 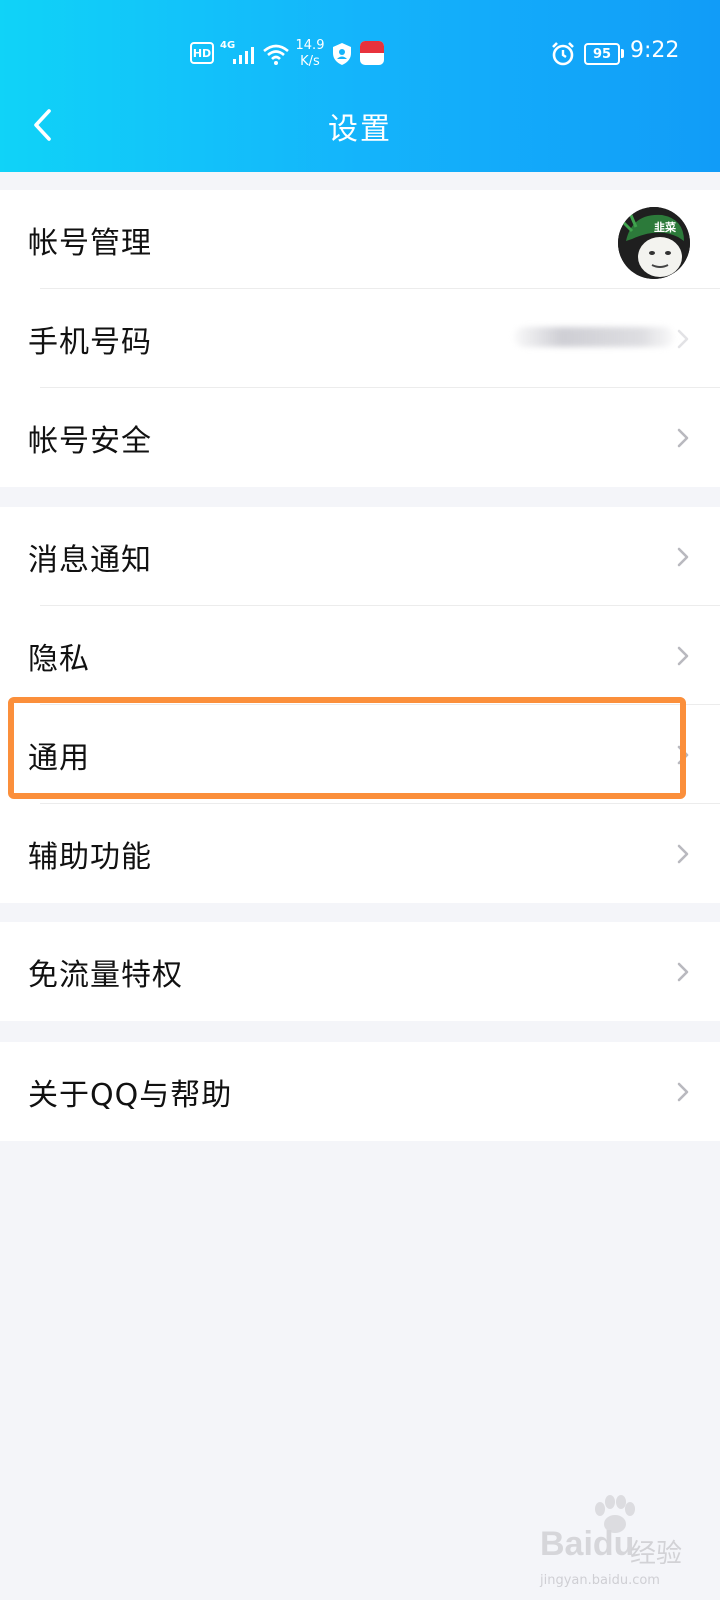 What do you see at coordinates (90, 441) in the screenshot?
I see `row-label: 帐号安全` at bounding box center [90, 441].